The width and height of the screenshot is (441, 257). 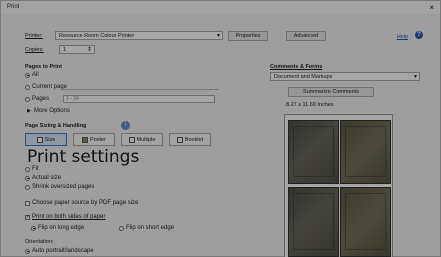 I want to click on more-options-toggle: ▶ More Options, so click(x=48, y=111).